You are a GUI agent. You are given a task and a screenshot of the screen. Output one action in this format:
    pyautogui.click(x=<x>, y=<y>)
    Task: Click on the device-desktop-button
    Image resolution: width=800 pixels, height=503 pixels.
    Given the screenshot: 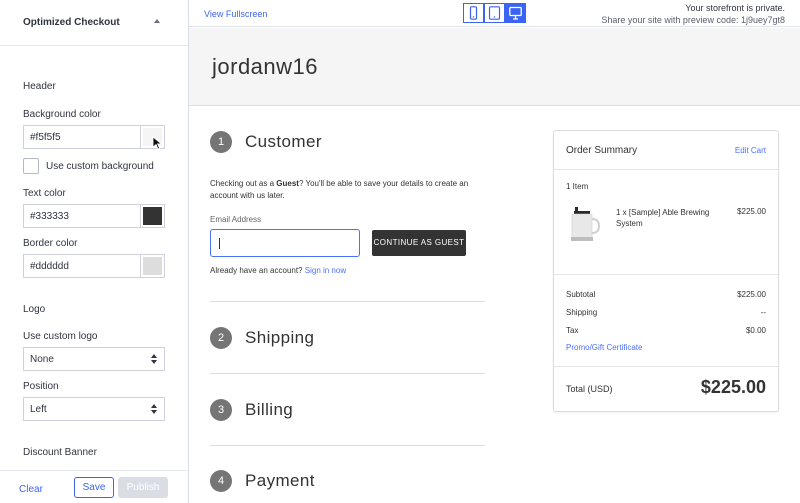 What is the action you would take?
    pyautogui.click(x=515, y=13)
    